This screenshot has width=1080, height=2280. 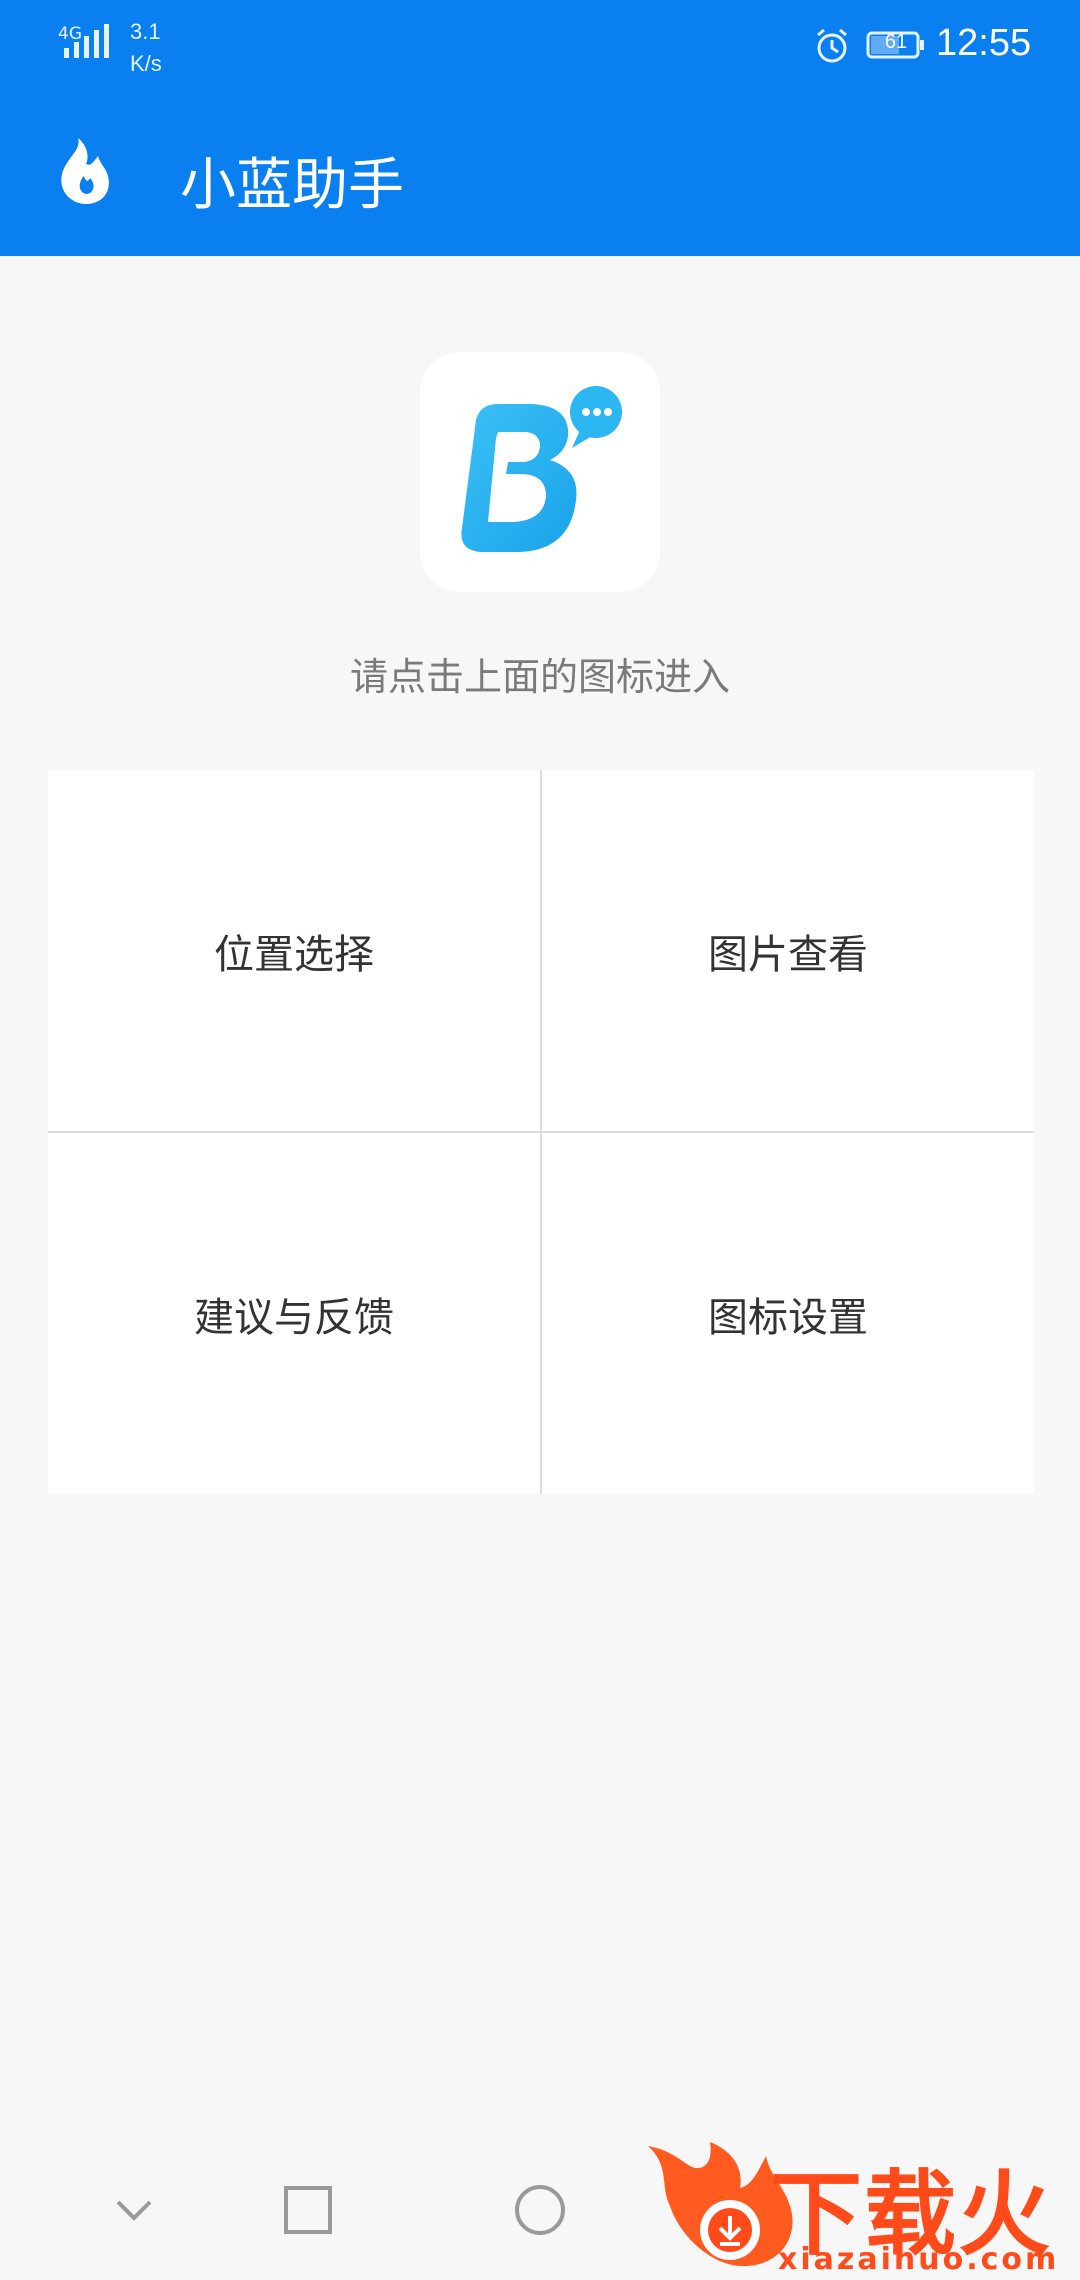 What do you see at coordinates (788, 1313) in the screenshot?
I see `menu-icon-settings: 图标设置` at bounding box center [788, 1313].